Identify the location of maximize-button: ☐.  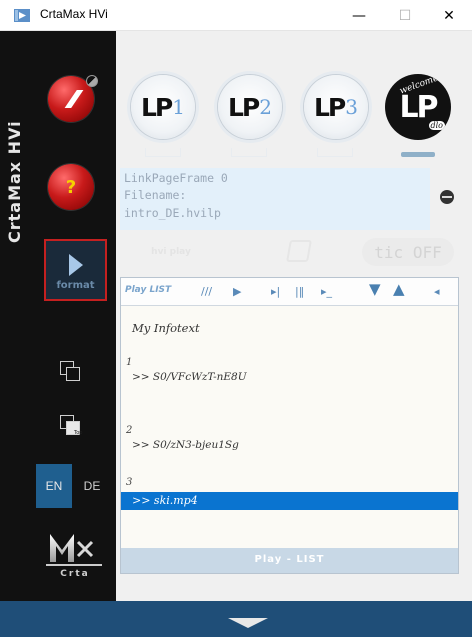
(405, 15).